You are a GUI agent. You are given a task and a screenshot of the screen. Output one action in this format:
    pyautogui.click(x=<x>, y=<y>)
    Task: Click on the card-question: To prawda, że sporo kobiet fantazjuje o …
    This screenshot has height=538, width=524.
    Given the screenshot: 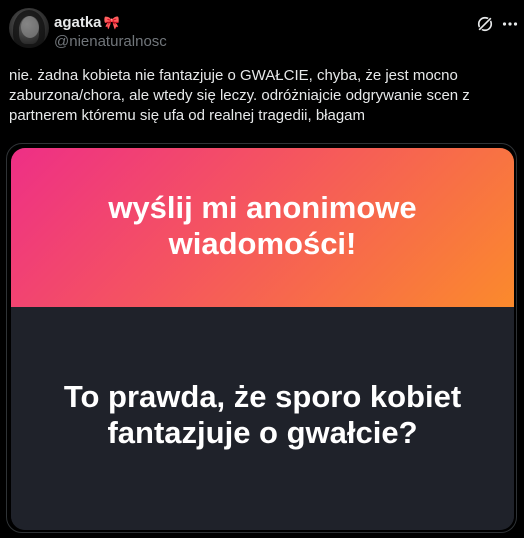 What is the action you would take?
    pyautogui.click(x=262, y=414)
    